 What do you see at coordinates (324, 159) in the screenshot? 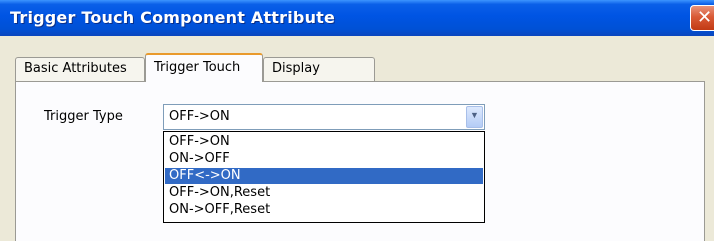
I see `dropdown-option: ON->OFF` at bounding box center [324, 159].